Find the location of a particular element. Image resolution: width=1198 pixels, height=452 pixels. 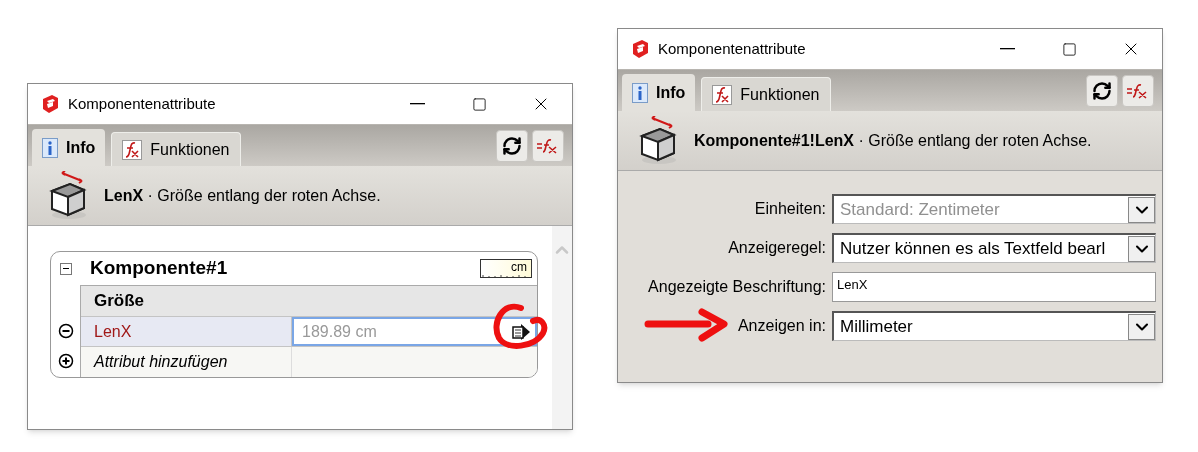

section-header: Größe is located at coordinates (309, 301).